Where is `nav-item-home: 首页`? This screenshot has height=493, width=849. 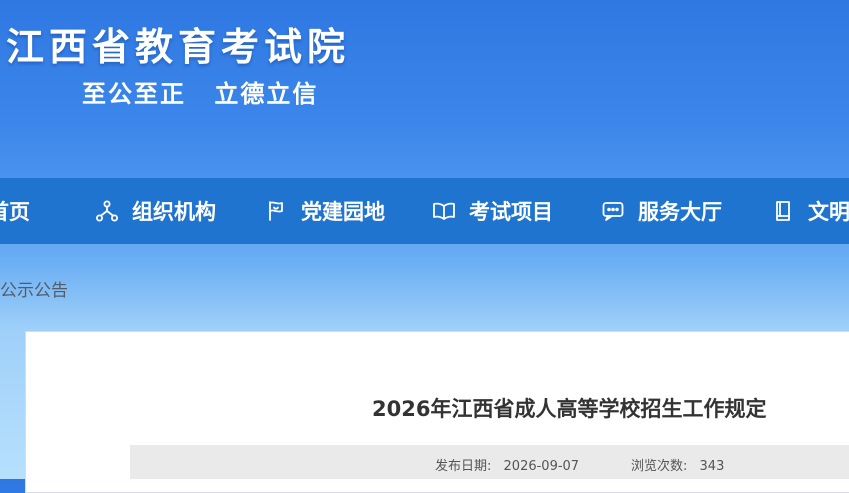 nav-item-home: 首页 is located at coordinates (15, 211).